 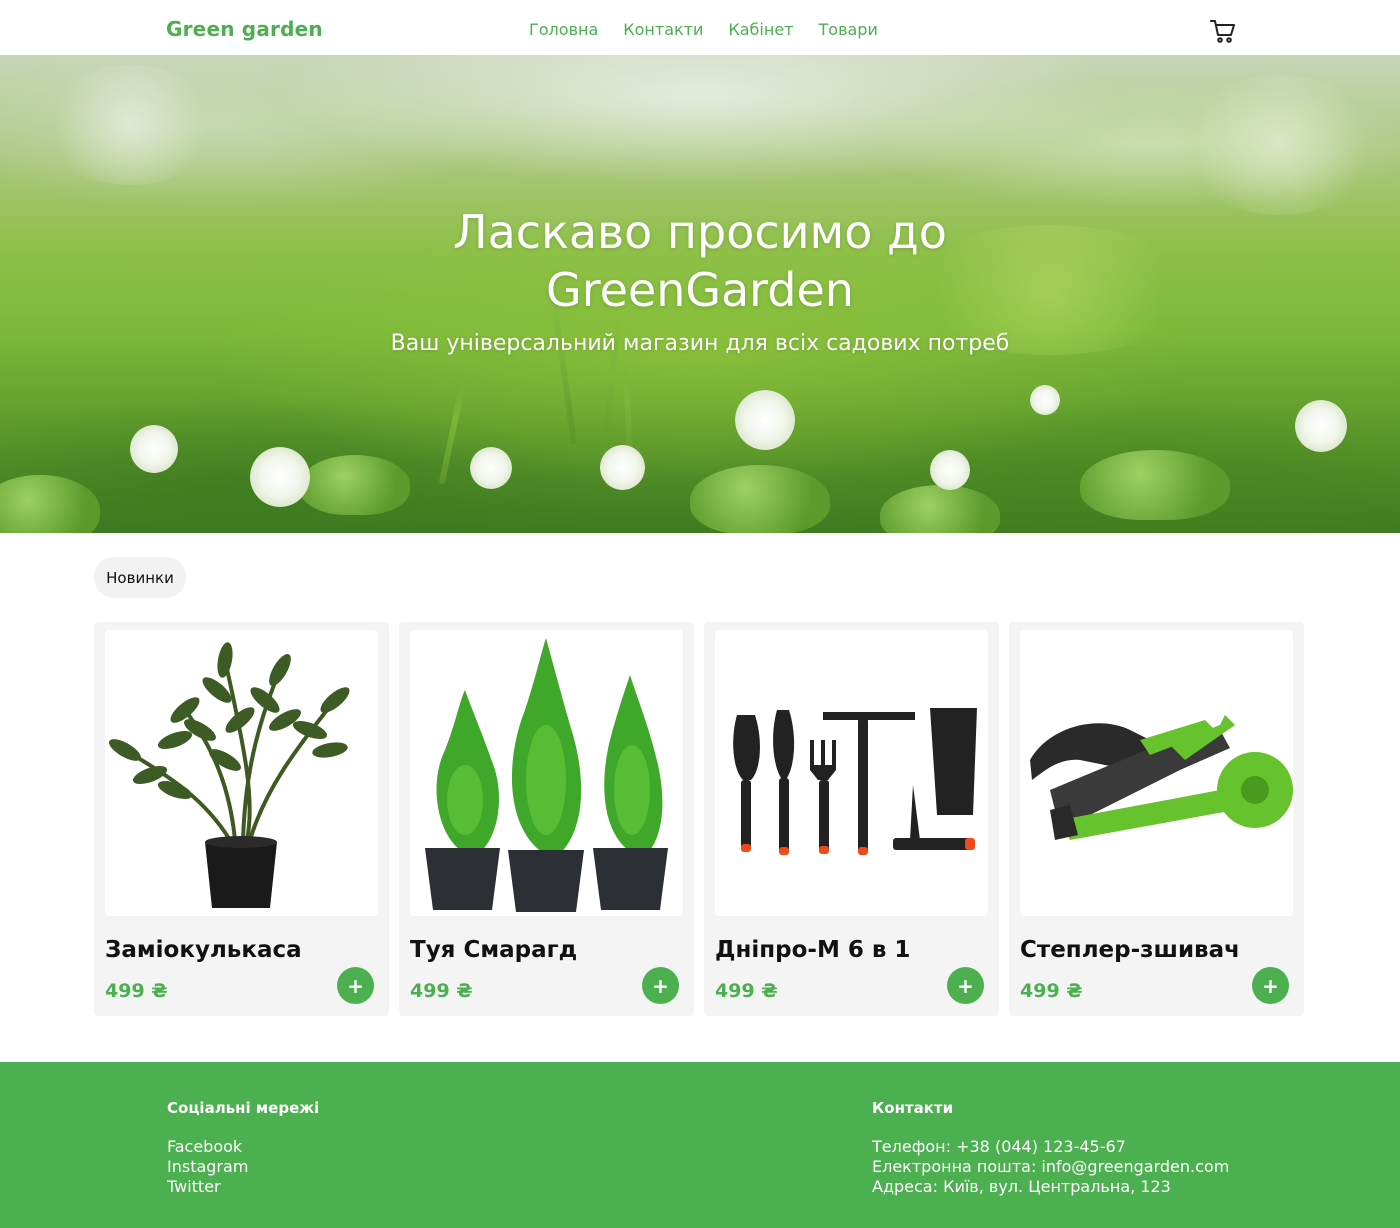 I want to click on product-card: Дніпро-М 6 в 1 499 ₴ +, so click(x=851, y=819).